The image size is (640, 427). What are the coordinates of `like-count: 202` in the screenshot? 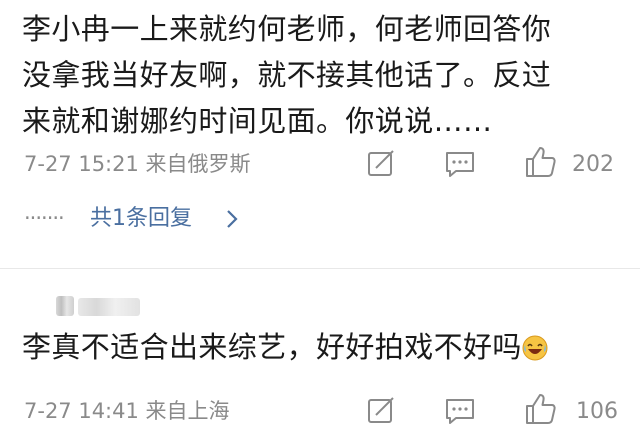 It's located at (593, 164).